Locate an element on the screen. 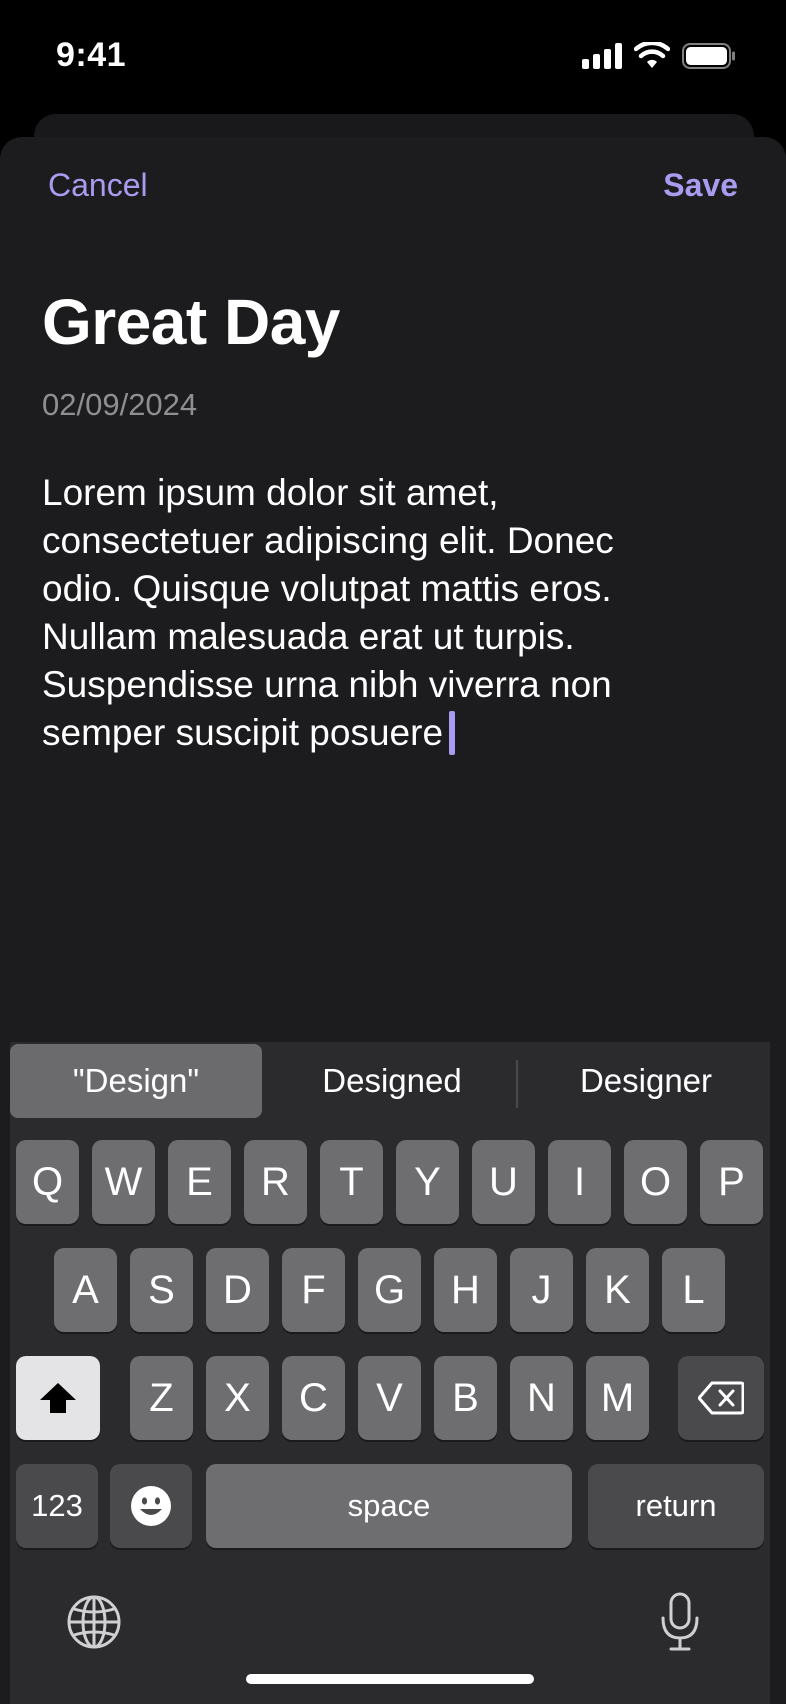 This screenshot has width=786, height=1704. key-k: K is located at coordinates (617, 1290).